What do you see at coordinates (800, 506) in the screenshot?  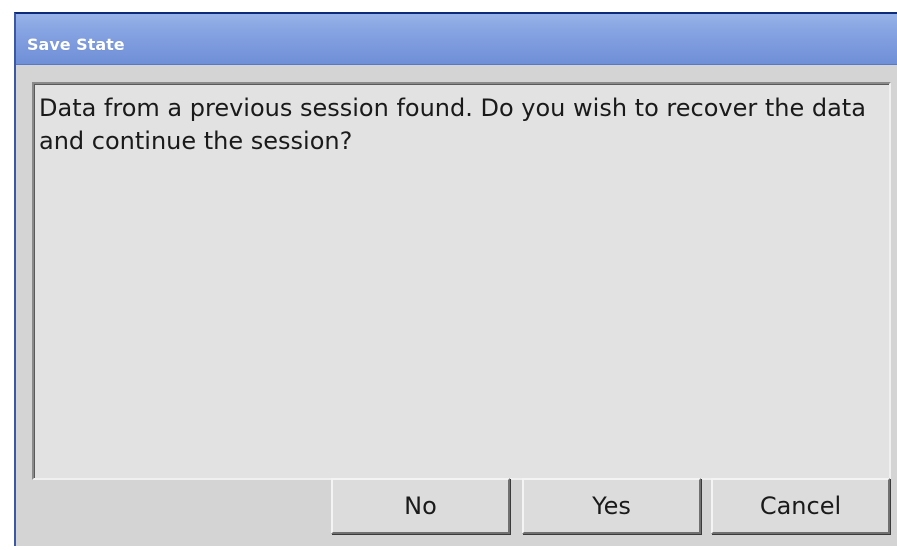 I see `cancel-button: Cancel` at bounding box center [800, 506].